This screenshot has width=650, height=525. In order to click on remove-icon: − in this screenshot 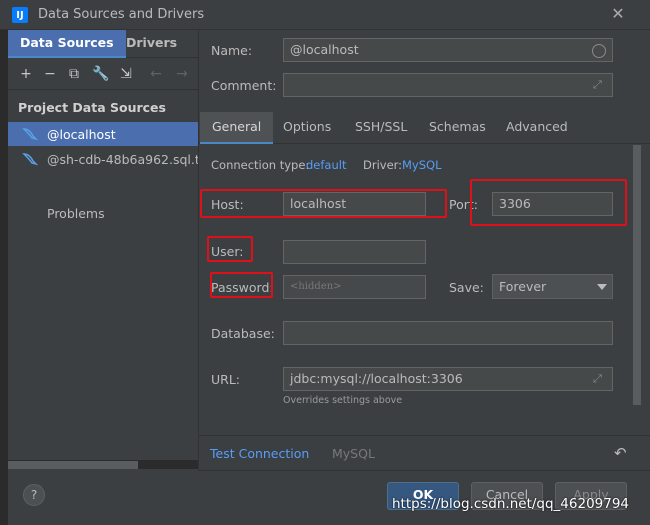, I will do `click(50, 74)`.